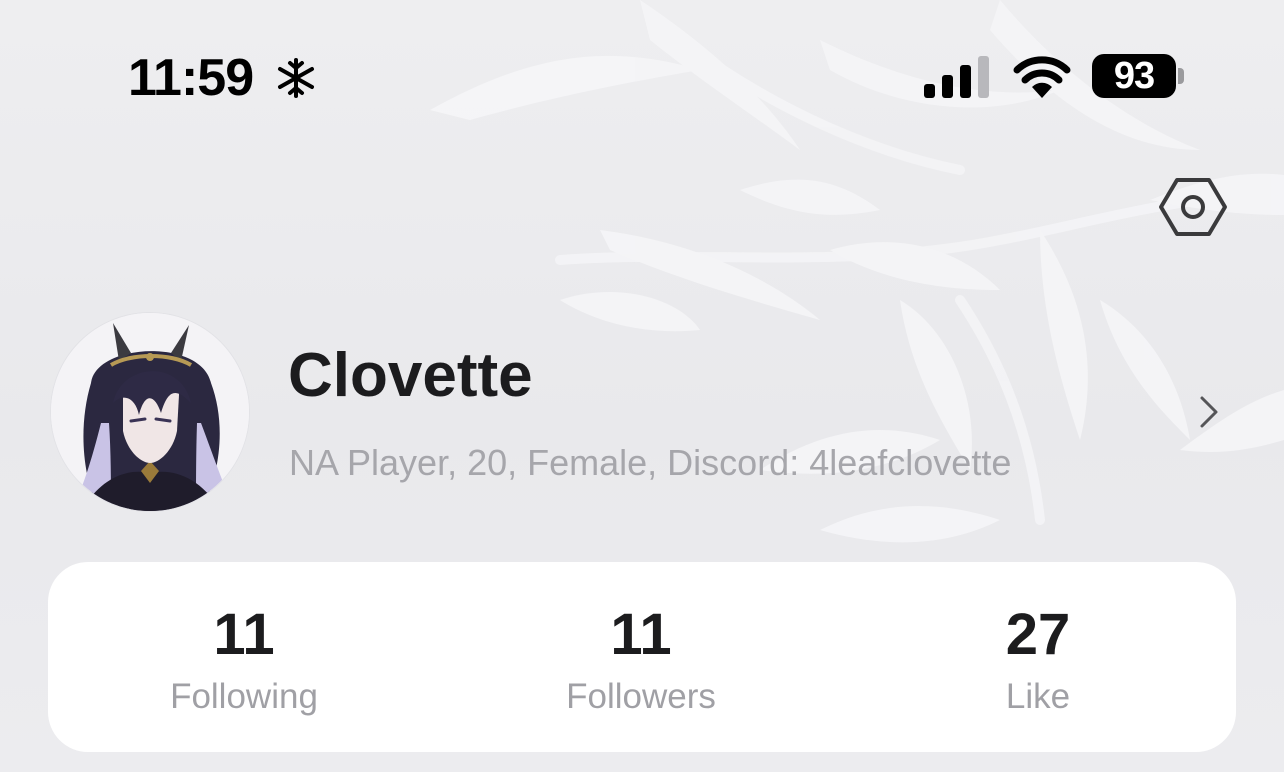  I want to click on stat-following: 11 Following, so click(244, 657).